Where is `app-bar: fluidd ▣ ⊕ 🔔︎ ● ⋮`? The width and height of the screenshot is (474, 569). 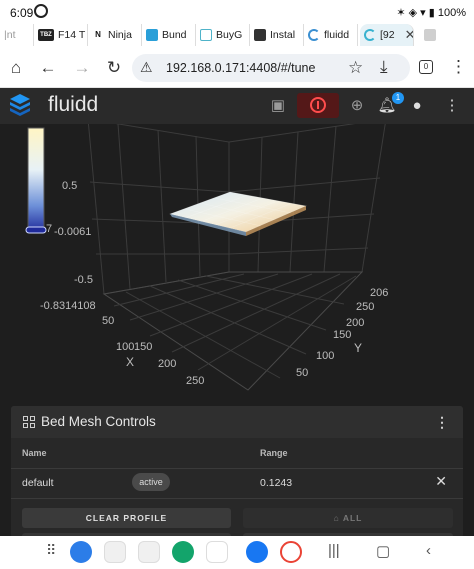 app-bar: fluidd ▣ ⊕ 🔔︎ ● ⋮ is located at coordinates (237, 106).